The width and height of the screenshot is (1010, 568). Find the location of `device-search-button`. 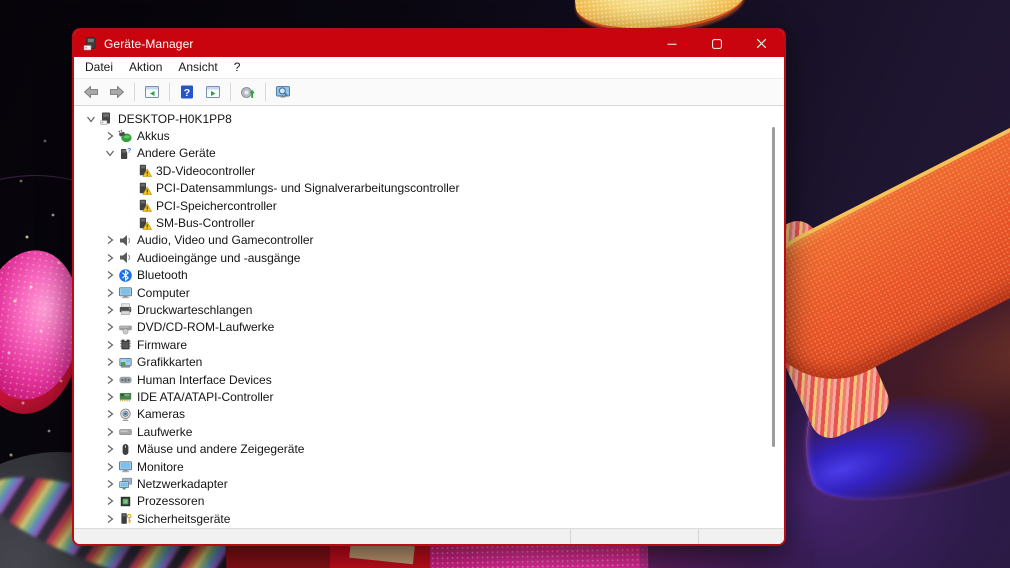

device-search-button is located at coordinates (283, 92).